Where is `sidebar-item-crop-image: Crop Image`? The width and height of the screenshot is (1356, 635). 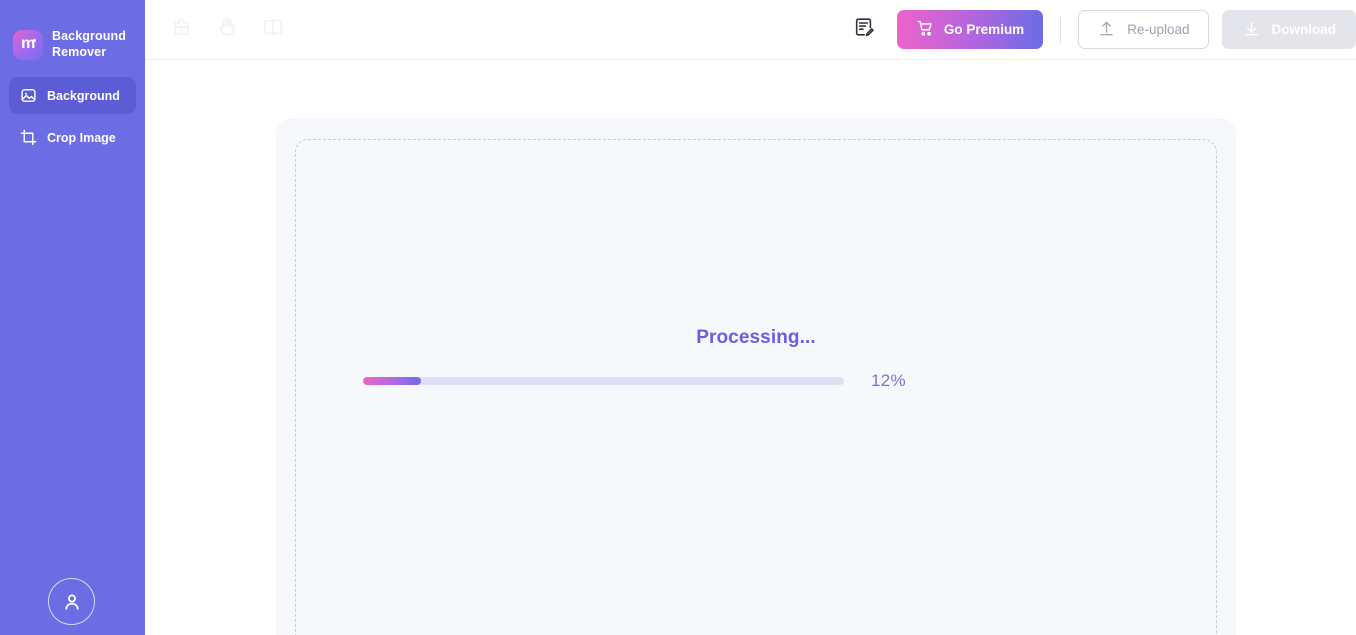 sidebar-item-crop-image: Crop Image is located at coordinates (72, 137).